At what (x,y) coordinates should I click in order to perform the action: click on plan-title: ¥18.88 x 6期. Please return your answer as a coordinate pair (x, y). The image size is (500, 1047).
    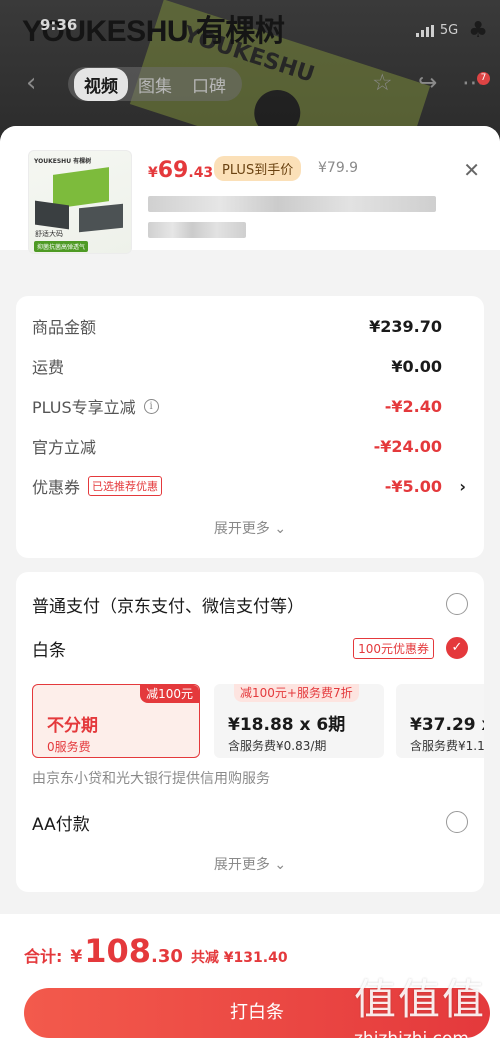
    Looking at the image, I should click on (287, 725).